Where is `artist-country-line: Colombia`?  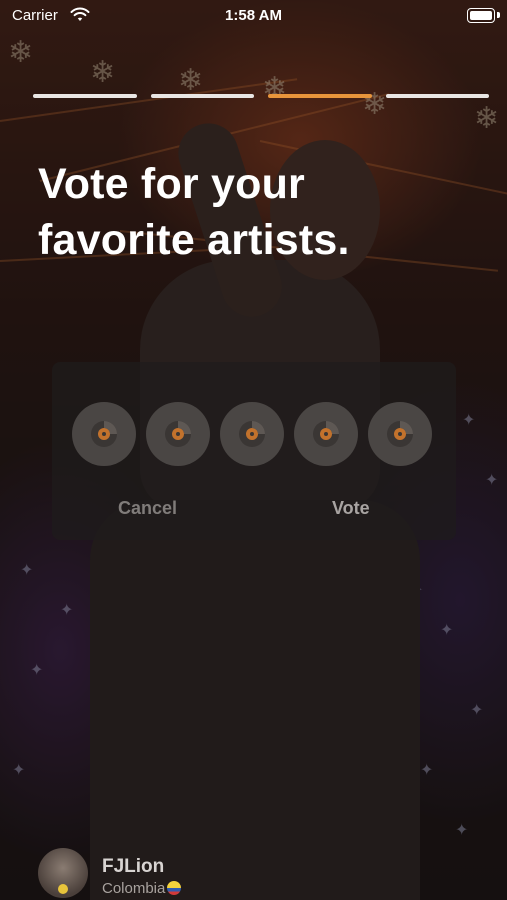 artist-country-line: Colombia is located at coordinates (142, 888).